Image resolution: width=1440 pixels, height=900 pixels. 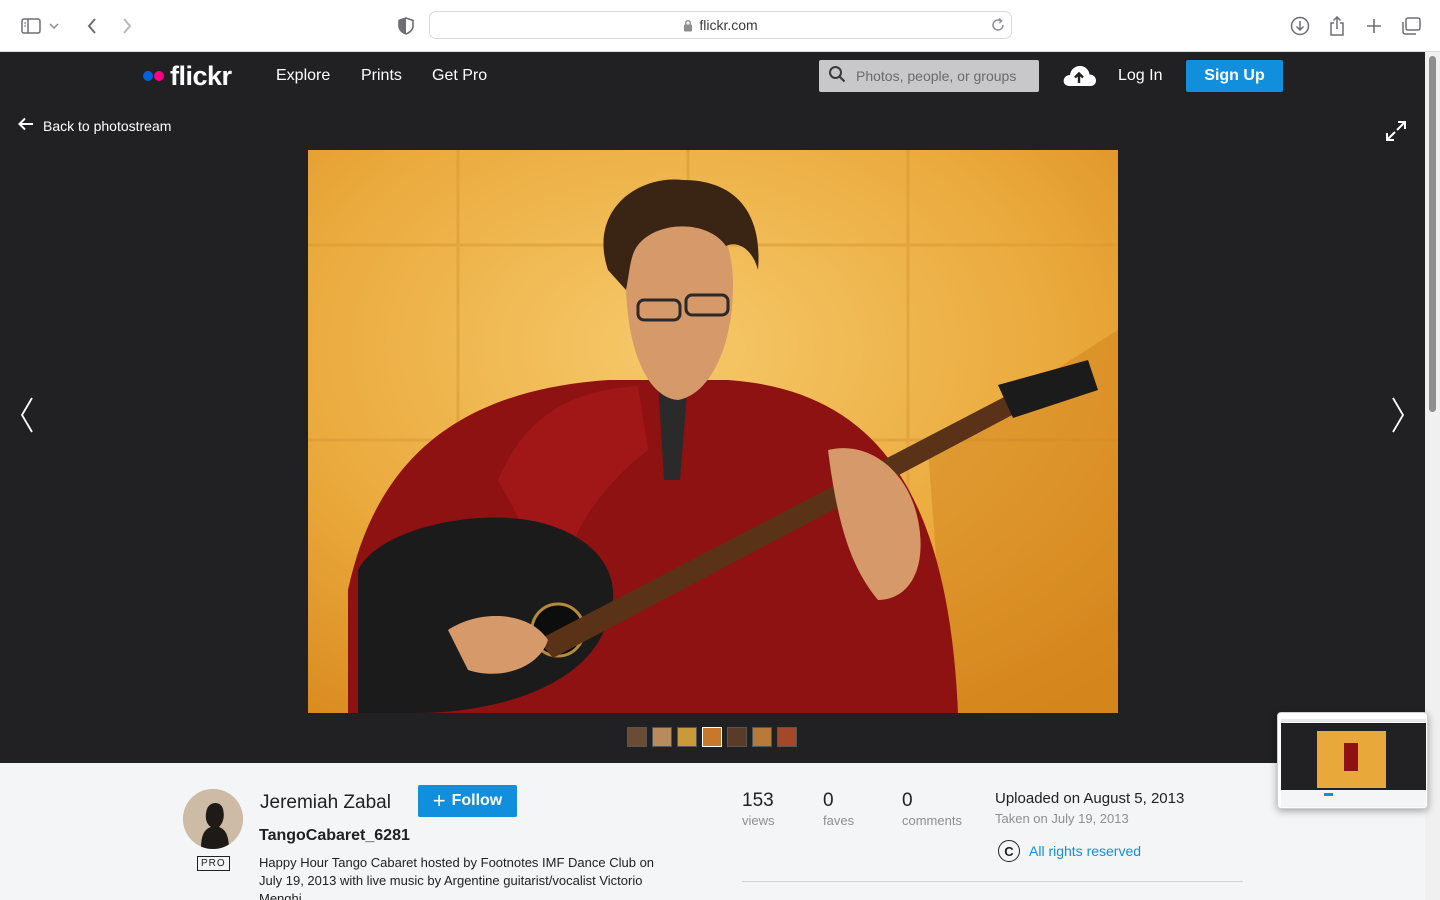 I want to click on photo-title: TangoCabaret_6281, so click(x=334, y=835).